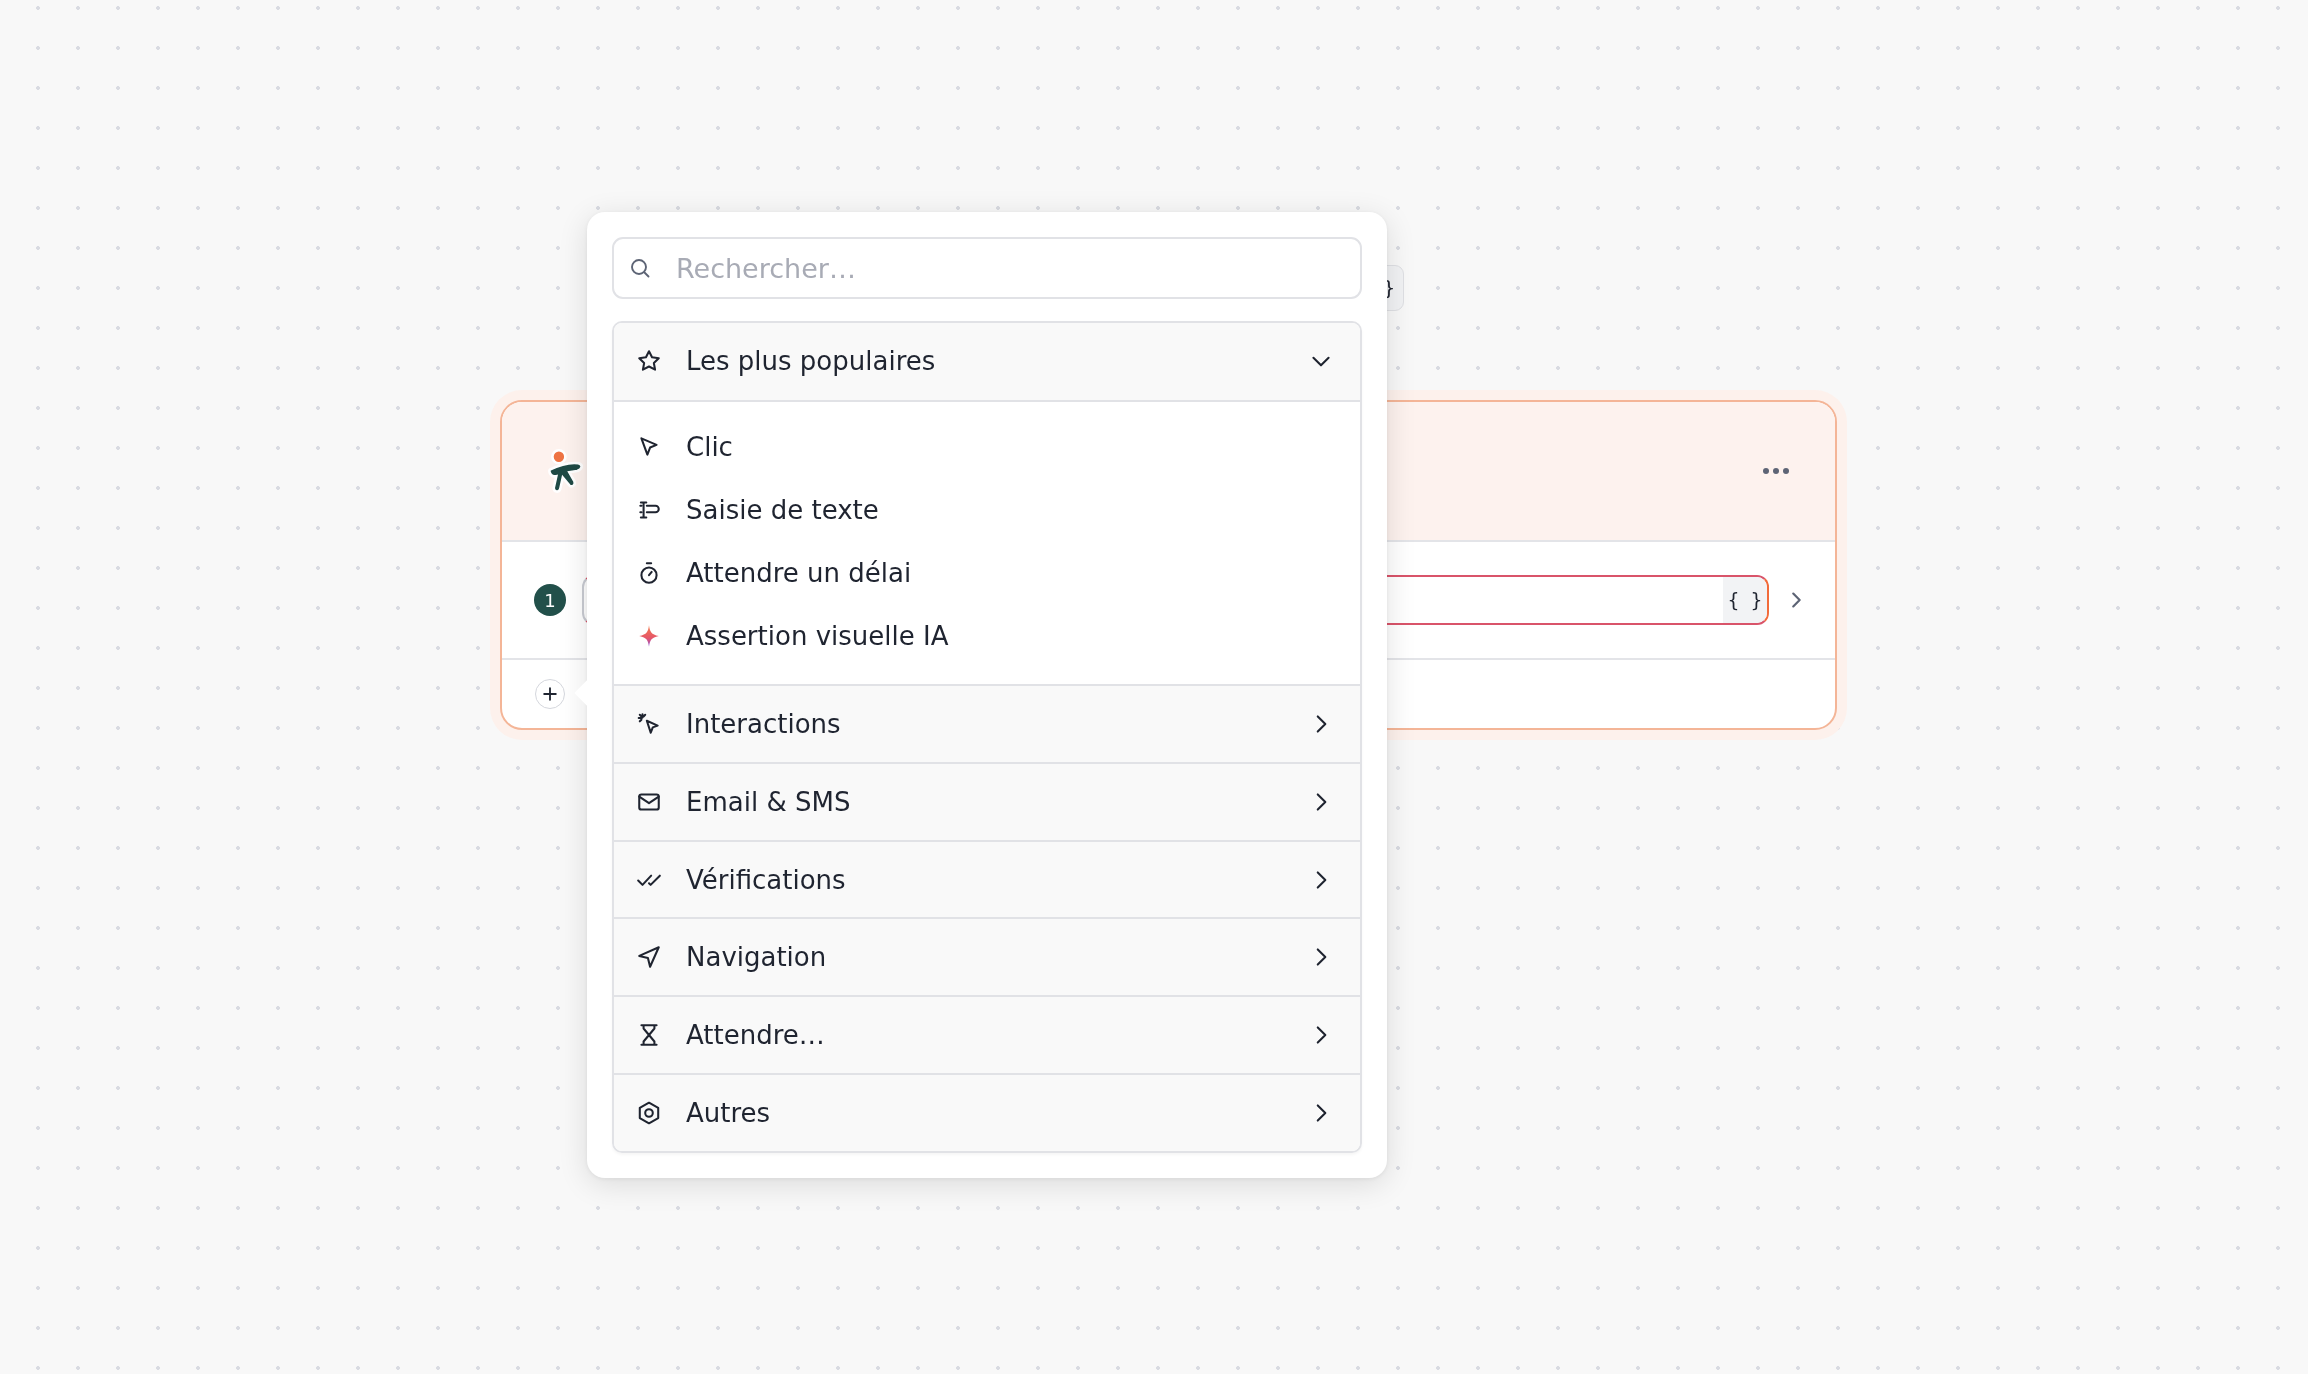  I want to click on menu-item: Assertion visuelle IA, so click(987, 636).